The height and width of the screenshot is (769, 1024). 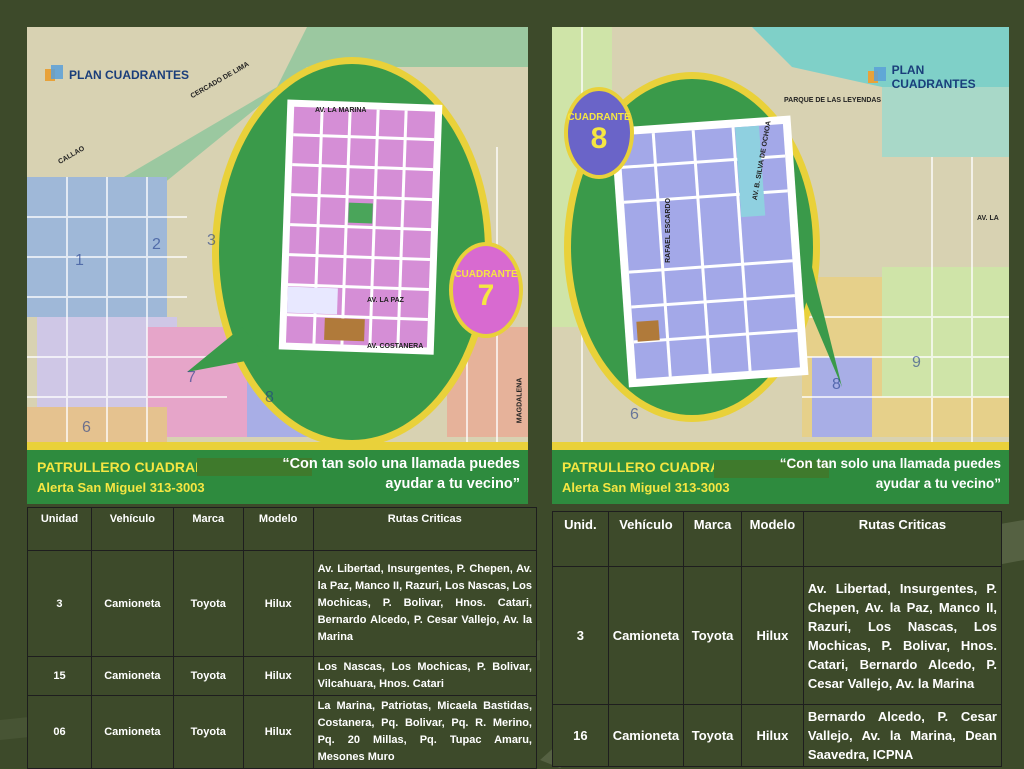 What do you see at coordinates (59, 529) in the screenshot?
I see `column-header: Unidad` at bounding box center [59, 529].